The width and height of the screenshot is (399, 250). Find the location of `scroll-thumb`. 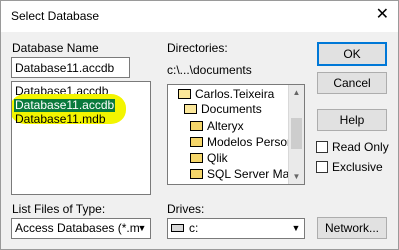

scroll-thumb is located at coordinates (296, 133).